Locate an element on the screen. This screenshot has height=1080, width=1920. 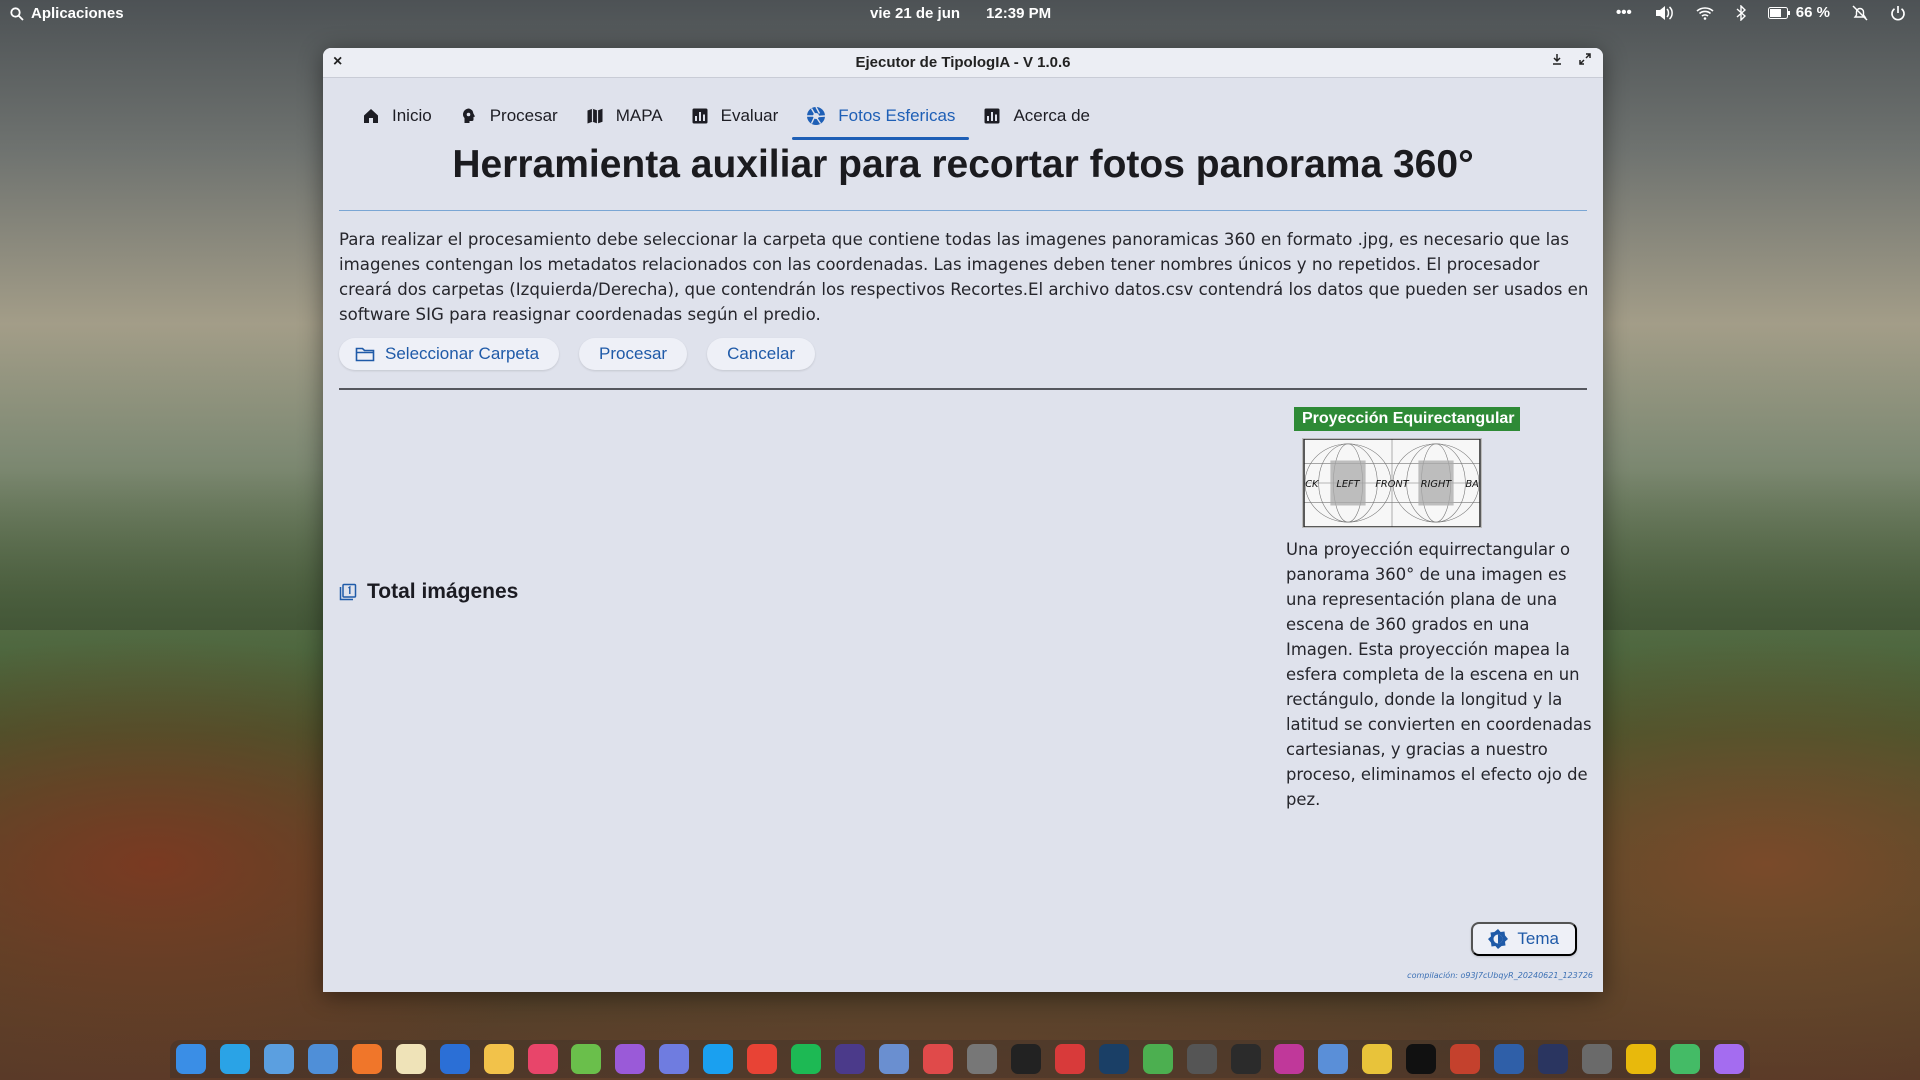
maximize-icon is located at coordinates (1585, 59).